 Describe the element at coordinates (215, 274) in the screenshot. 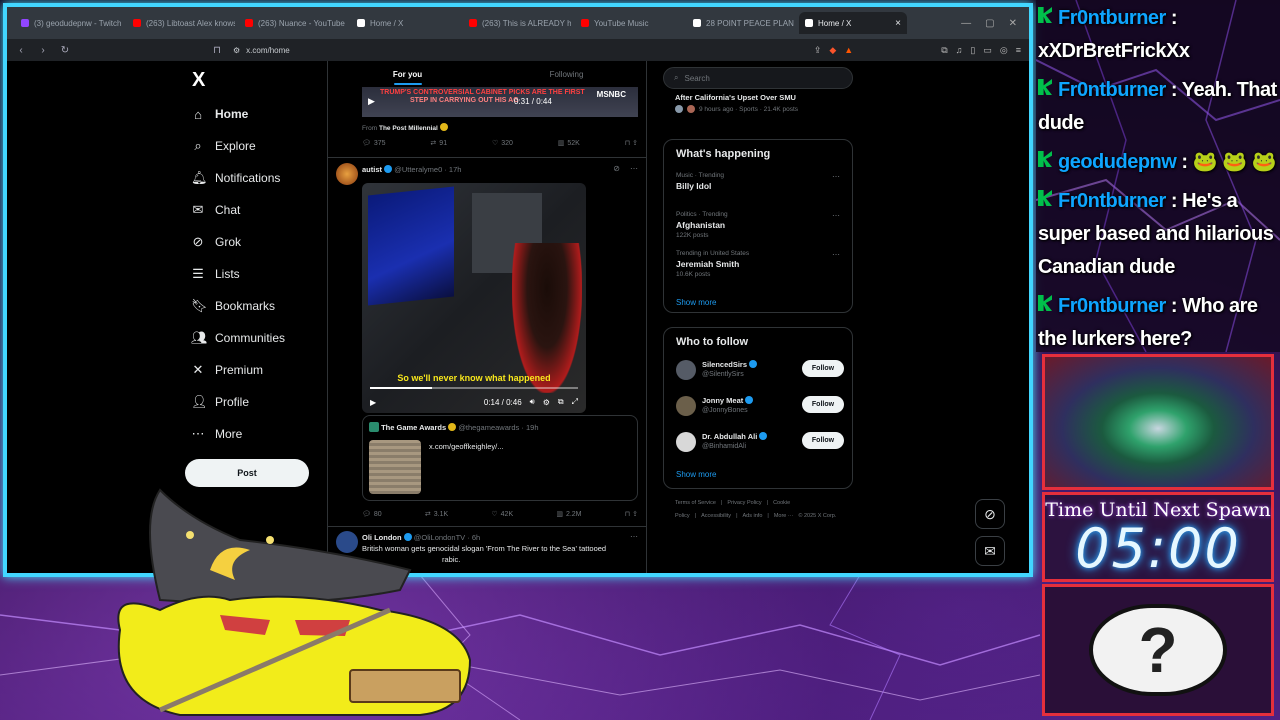

I see `sidebar-item-lists: ☰ Lists` at that location.